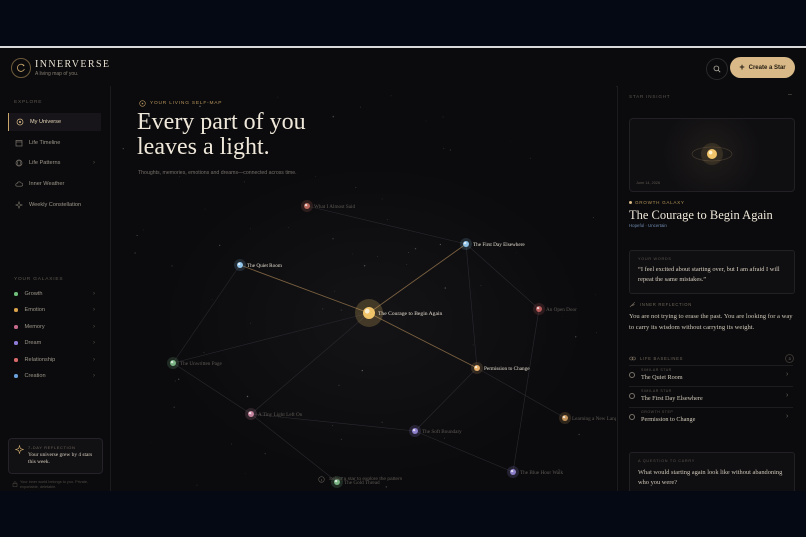 Image resolution: width=806 pixels, height=537 pixels. I want to click on star-unwritten: The Unwritten Page, so click(194, 363).